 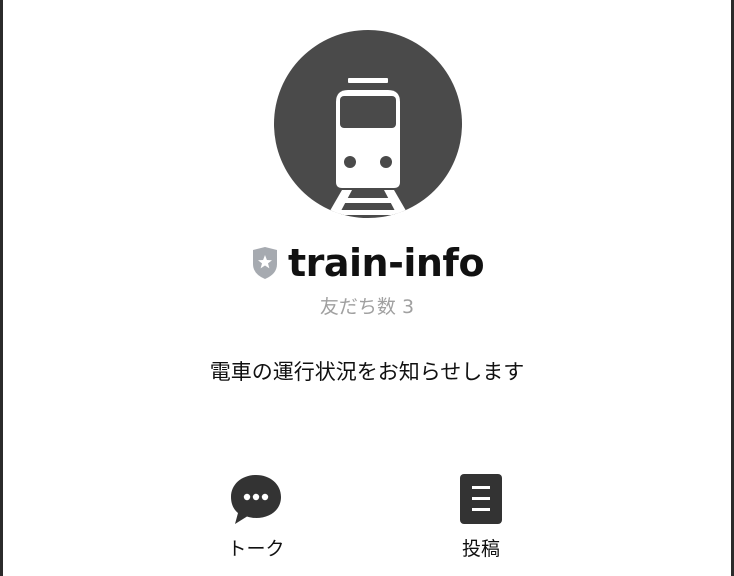 What do you see at coordinates (480, 549) in the screenshot?
I see `posts-button-label: 投稿` at bounding box center [480, 549].